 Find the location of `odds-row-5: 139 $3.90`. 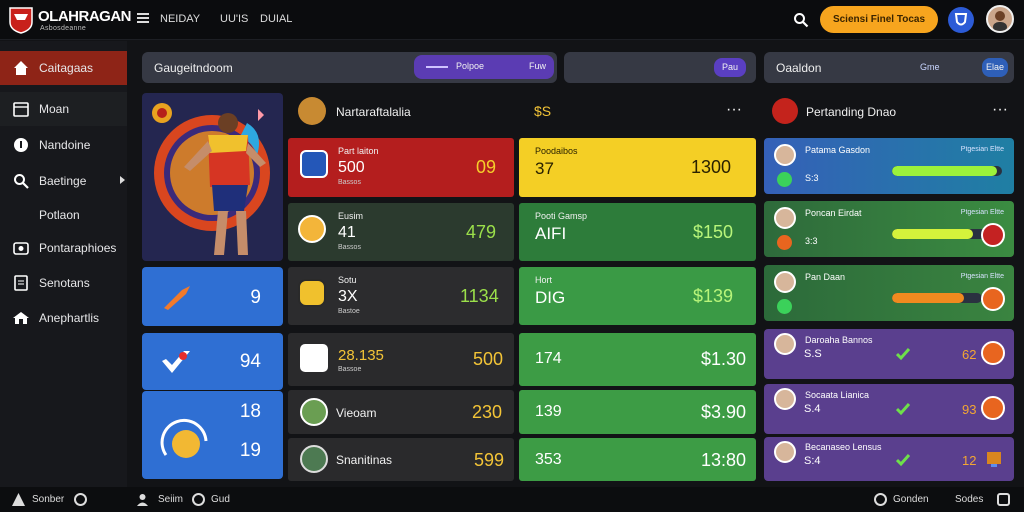

odds-row-5: 139 $3.90 is located at coordinates (637, 412).